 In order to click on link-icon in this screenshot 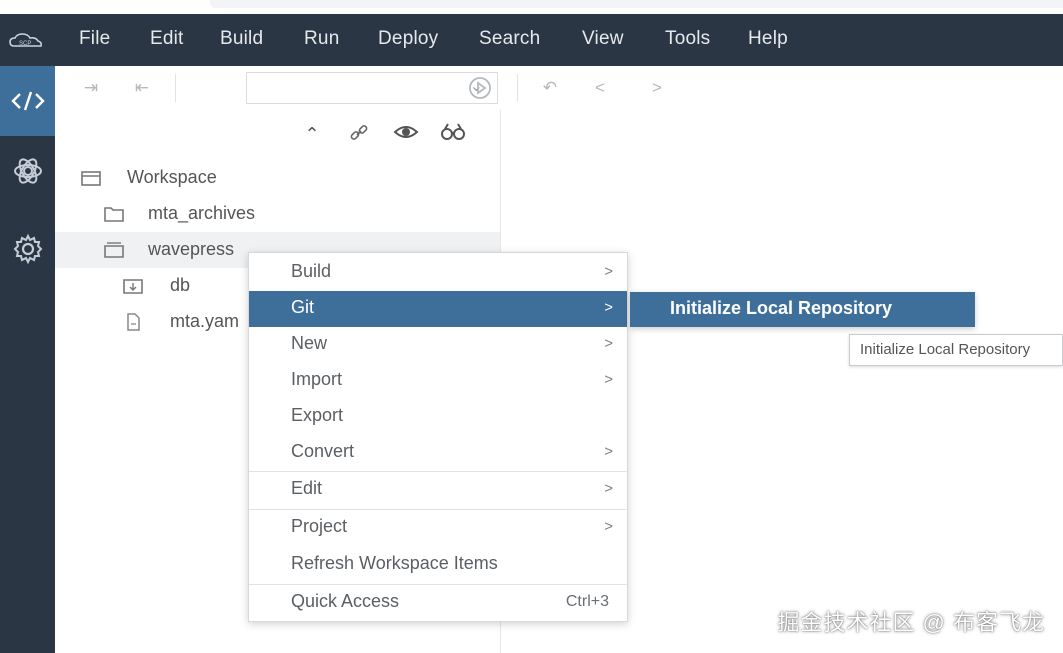, I will do `click(359, 134)`.